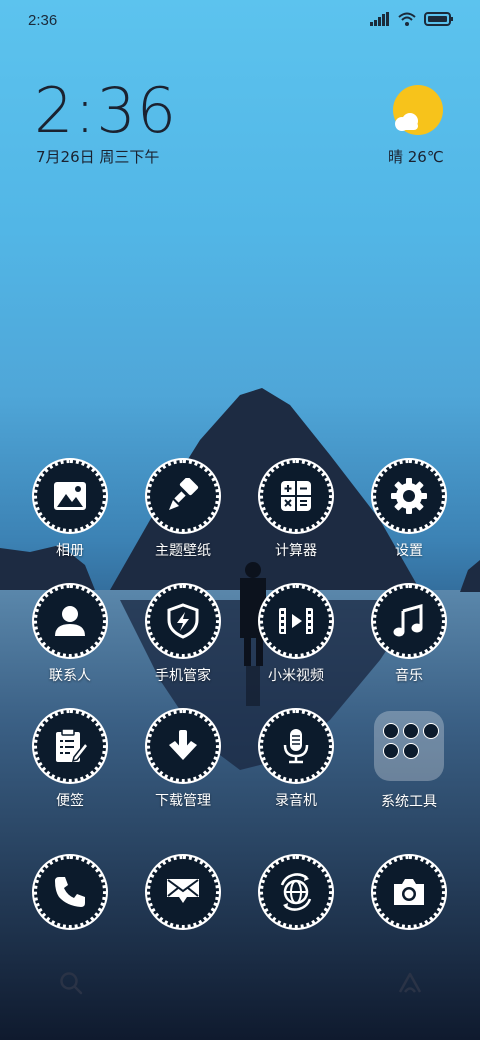 This screenshot has width=480, height=1040. Describe the element at coordinates (70, 801) in the screenshot. I see `app-label-notes: 便签` at that location.